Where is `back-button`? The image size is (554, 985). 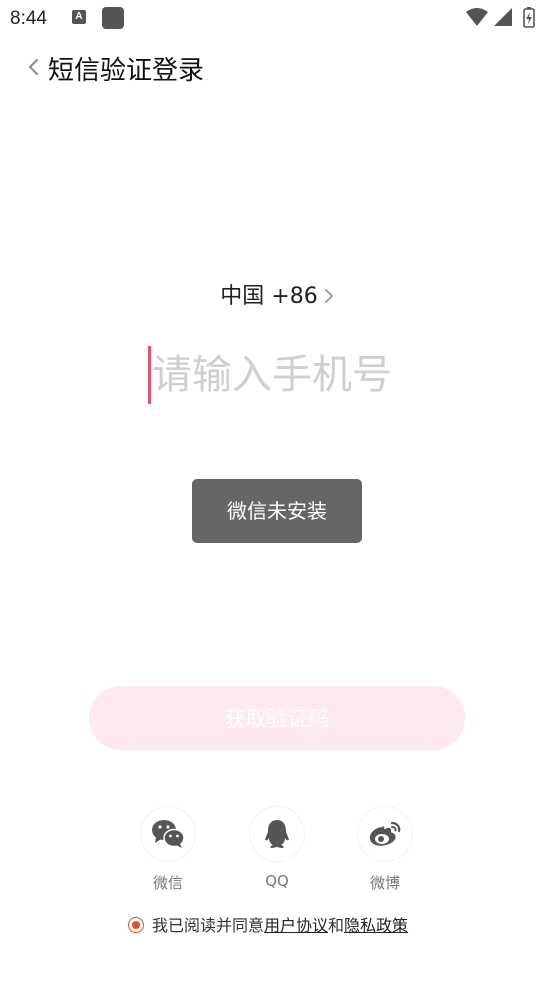 back-button is located at coordinates (34, 67).